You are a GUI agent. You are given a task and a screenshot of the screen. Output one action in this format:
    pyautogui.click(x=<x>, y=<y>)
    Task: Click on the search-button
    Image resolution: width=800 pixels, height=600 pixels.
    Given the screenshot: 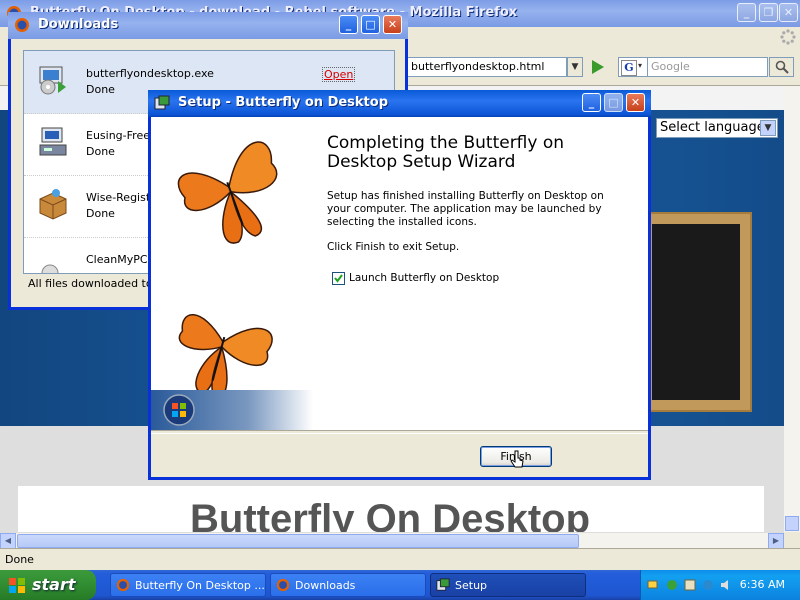 What is the action you would take?
    pyautogui.click(x=781, y=67)
    